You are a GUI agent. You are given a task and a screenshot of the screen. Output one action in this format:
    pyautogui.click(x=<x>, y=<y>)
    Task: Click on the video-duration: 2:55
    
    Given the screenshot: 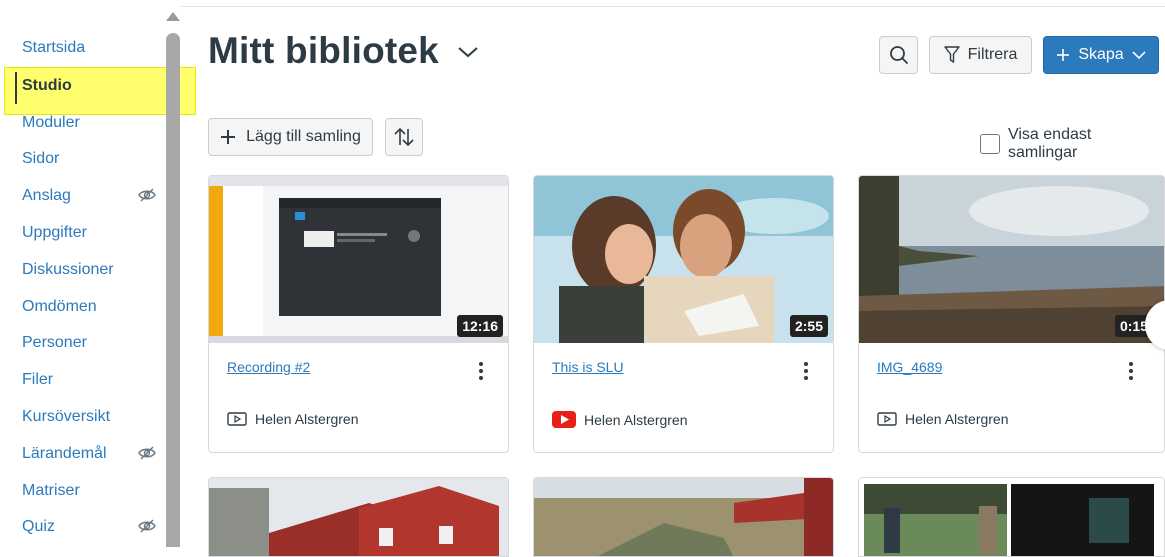 What is the action you would take?
    pyautogui.click(x=808, y=326)
    